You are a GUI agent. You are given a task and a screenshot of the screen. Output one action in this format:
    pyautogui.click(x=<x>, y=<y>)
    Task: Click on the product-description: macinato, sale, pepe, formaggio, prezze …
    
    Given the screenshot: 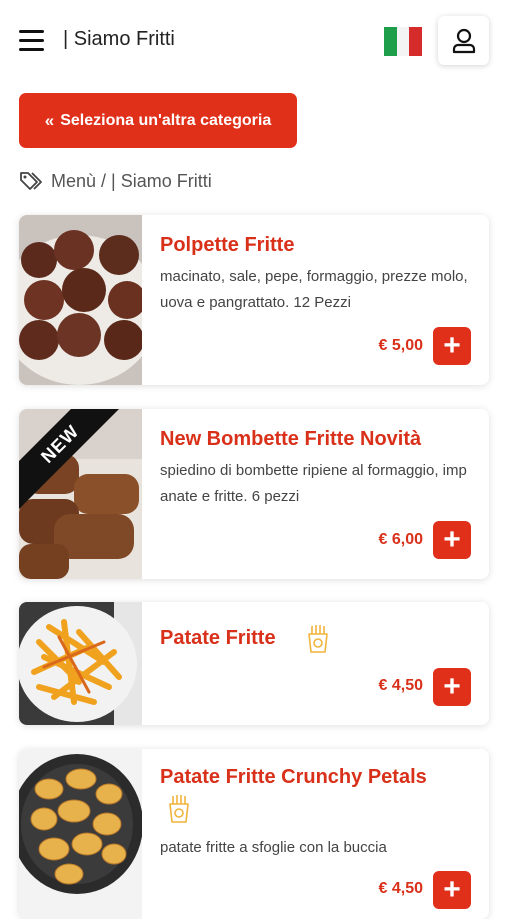 What is the action you would take?
    pyautogui.click(x=314, y=289)
    